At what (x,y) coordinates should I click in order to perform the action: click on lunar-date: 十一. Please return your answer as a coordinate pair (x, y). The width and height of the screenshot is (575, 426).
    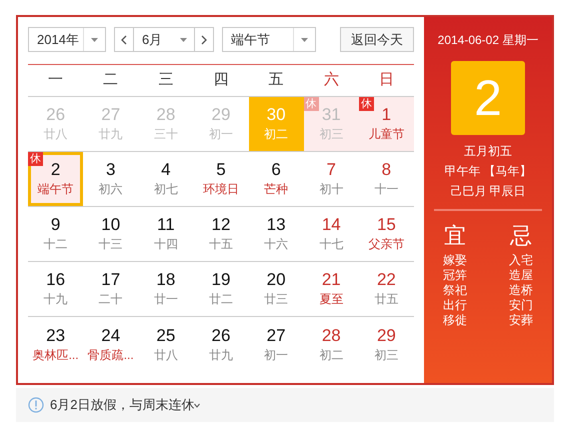
    Looking at the image, I should click on (386, 189).